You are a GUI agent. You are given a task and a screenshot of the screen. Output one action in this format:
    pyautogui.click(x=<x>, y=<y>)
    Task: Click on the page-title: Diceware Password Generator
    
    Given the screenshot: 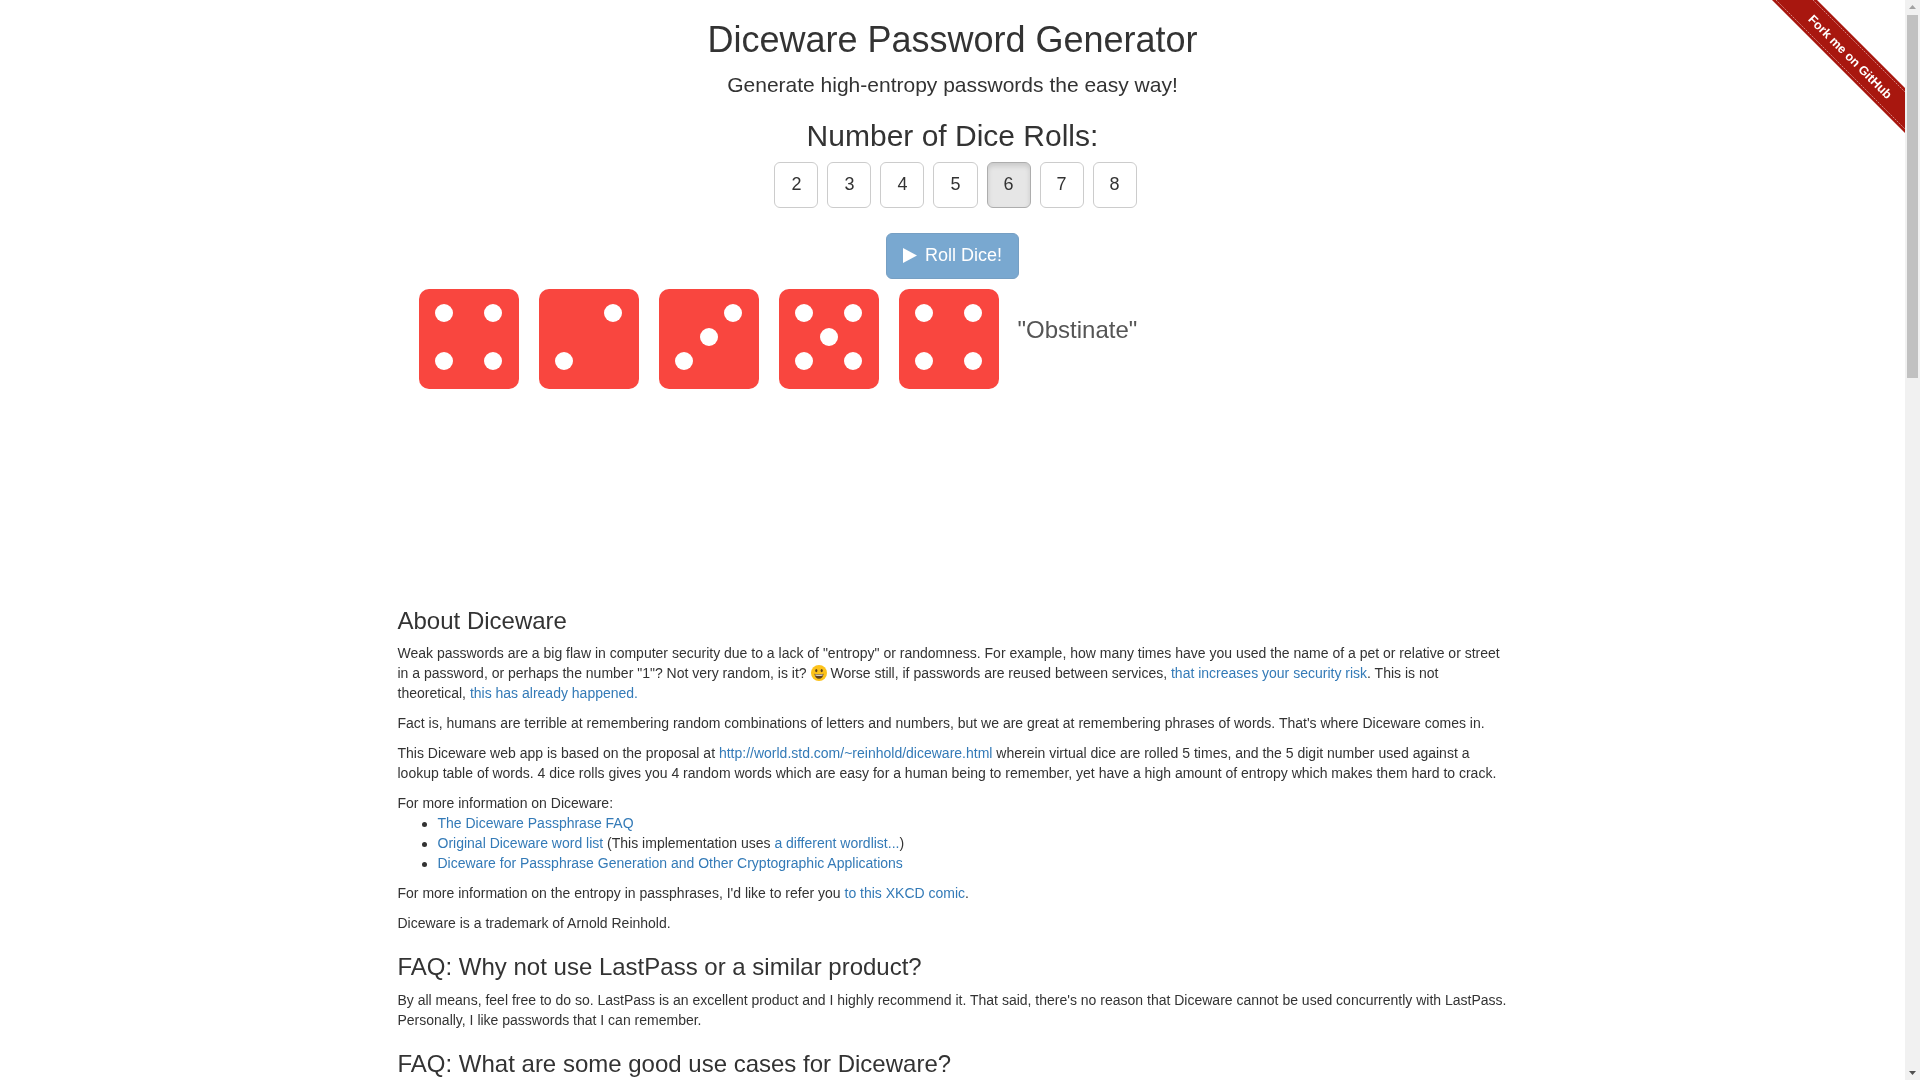 What is the action you would take?
    pyautogui.click(x=952, y=40)
    